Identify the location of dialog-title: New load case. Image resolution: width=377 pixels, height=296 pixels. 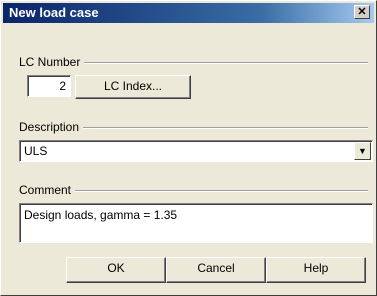
(54, 12).